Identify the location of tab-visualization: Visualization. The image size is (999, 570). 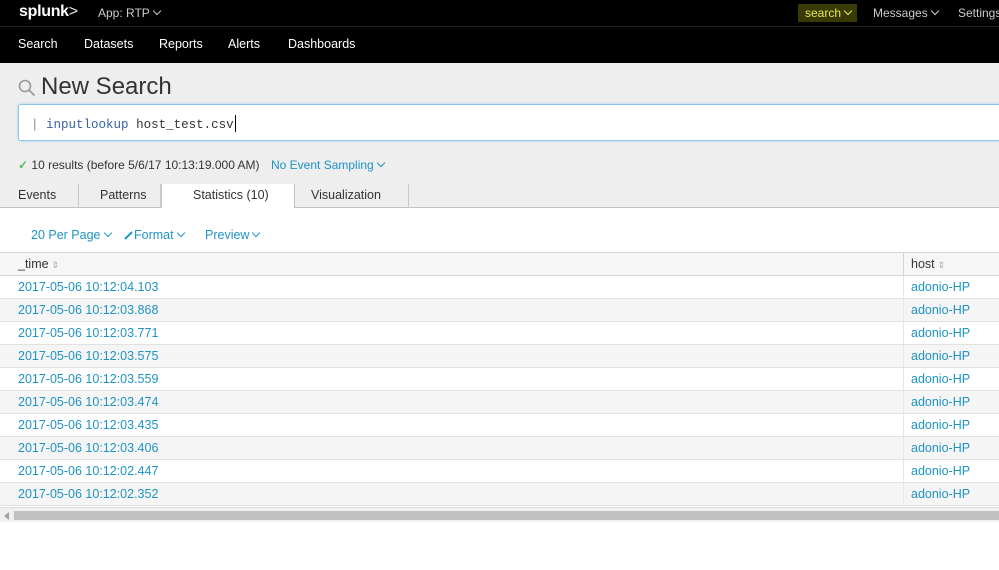
(352, 196).